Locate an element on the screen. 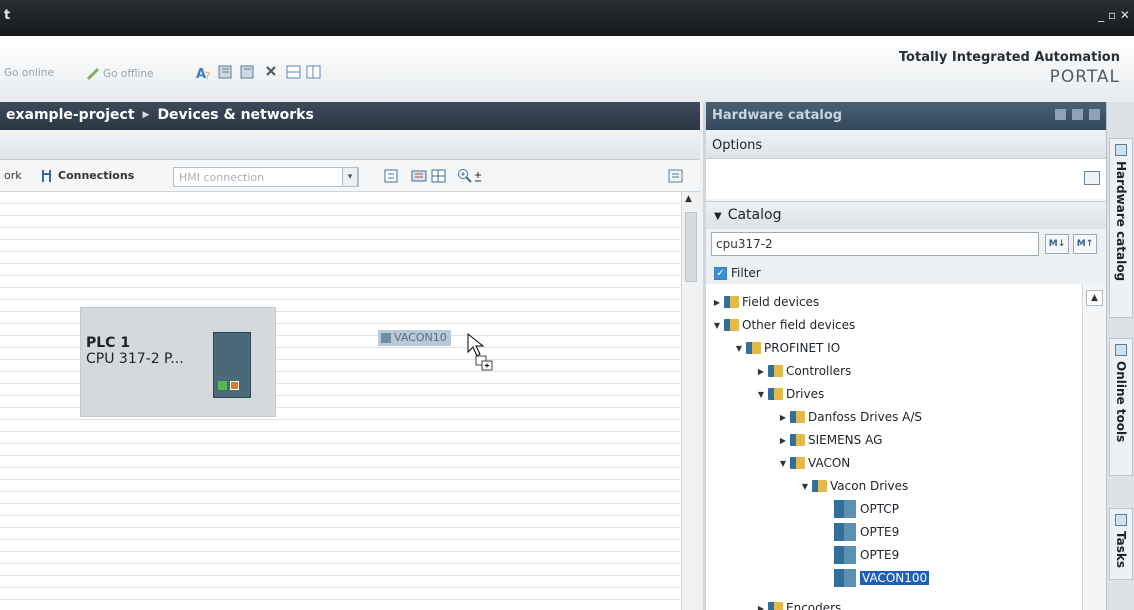 The height and width of the screenshot is (610, 1134). title-bar: t _ ▫ ✕ is located at coordinates (567, 18).